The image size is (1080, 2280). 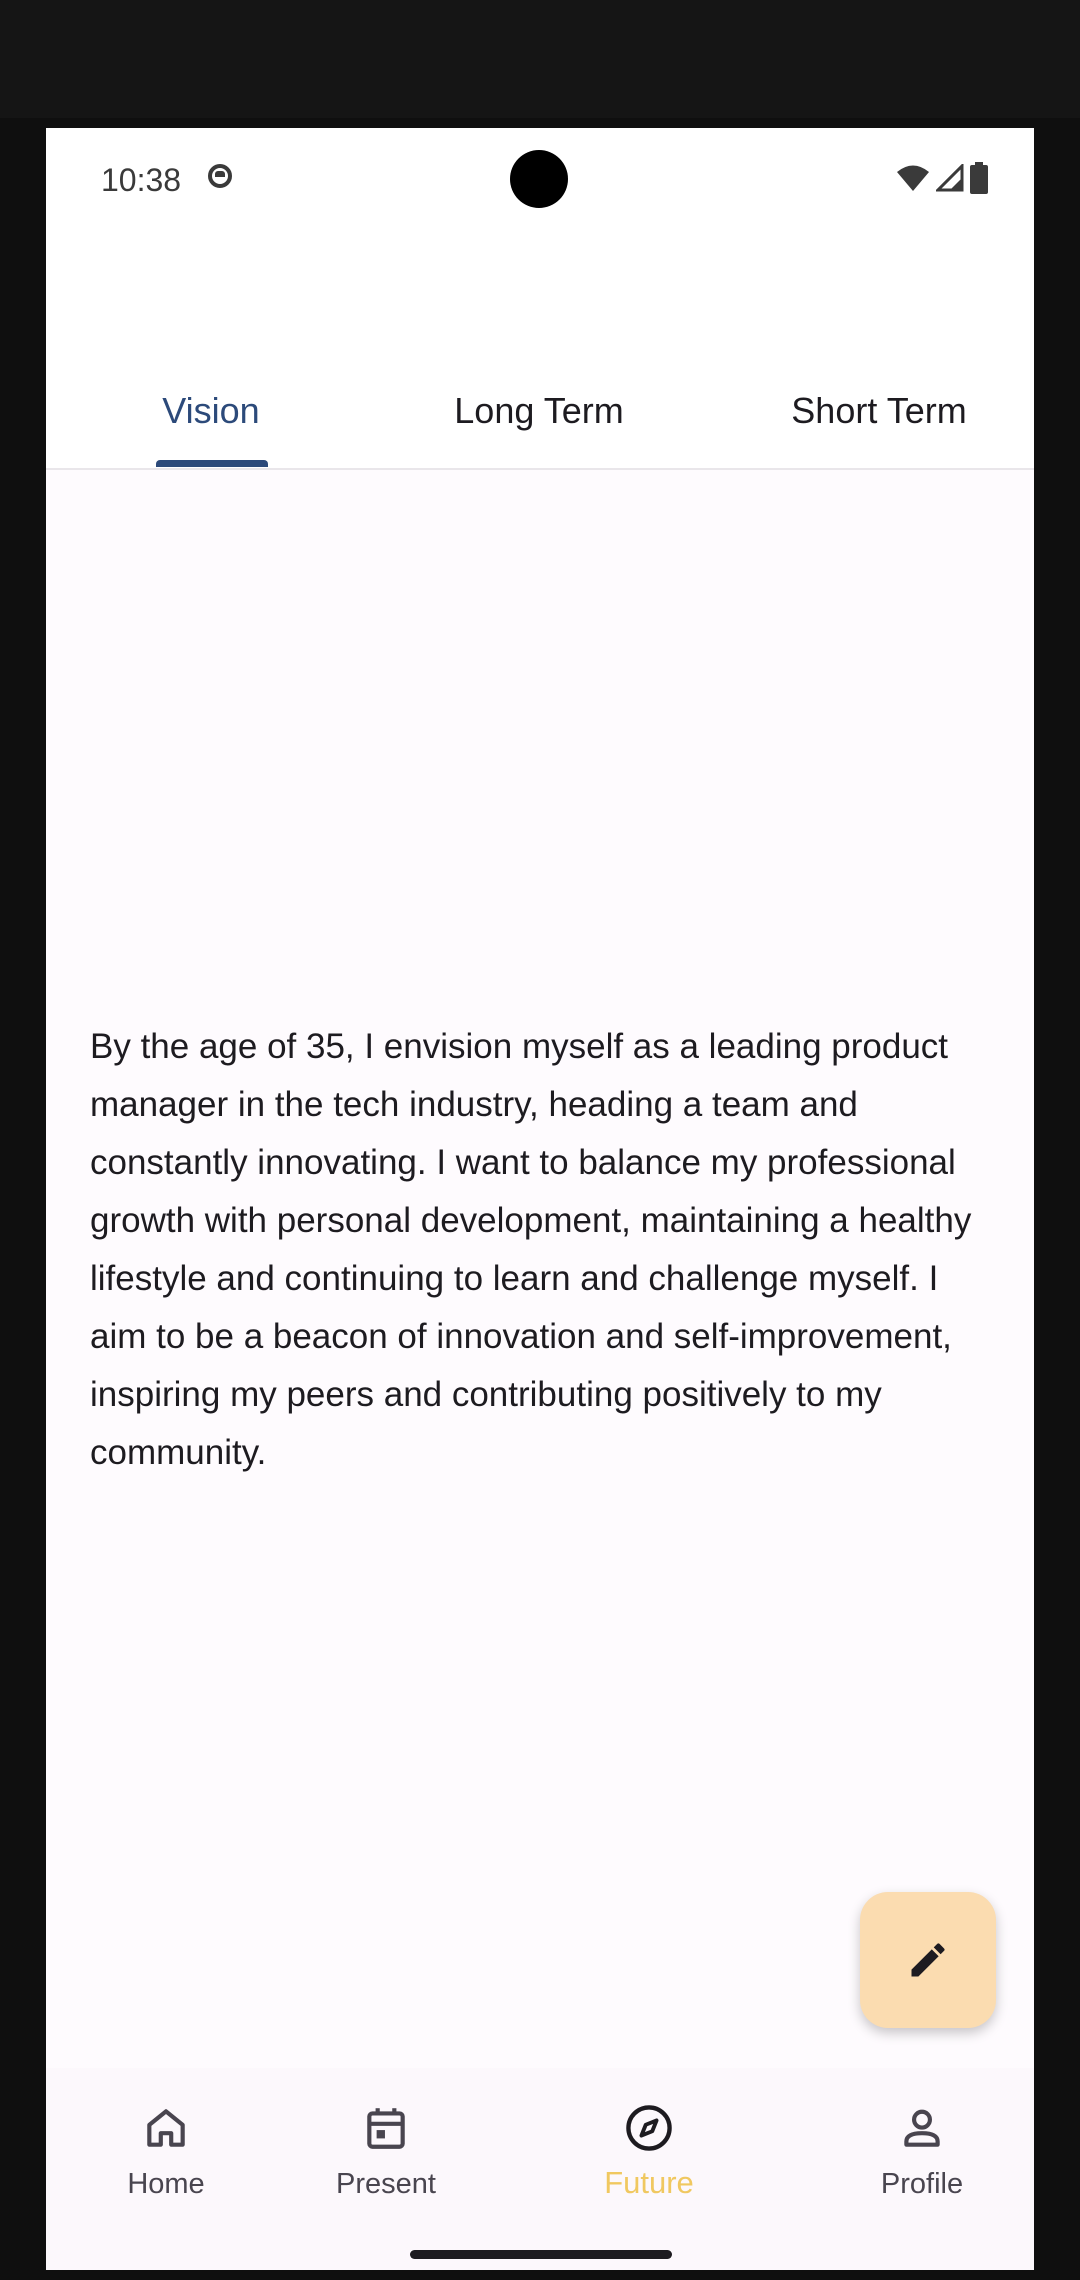 What do you see at coordinates (386, 2128) in the screenshot?
I see `calendar-icon` at bounding box center [386, 2128].